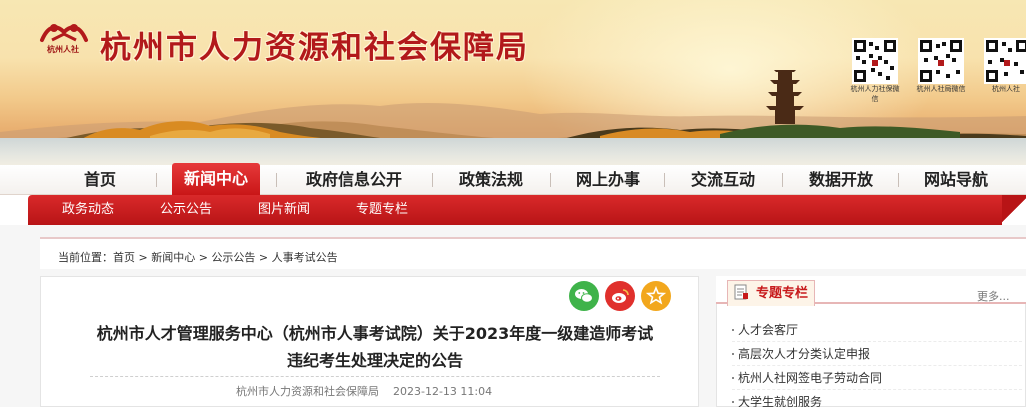 This screenshot has height=407, width=1026. I want to click on subnav-special-topics: 专题专栏, so click(382, 210).